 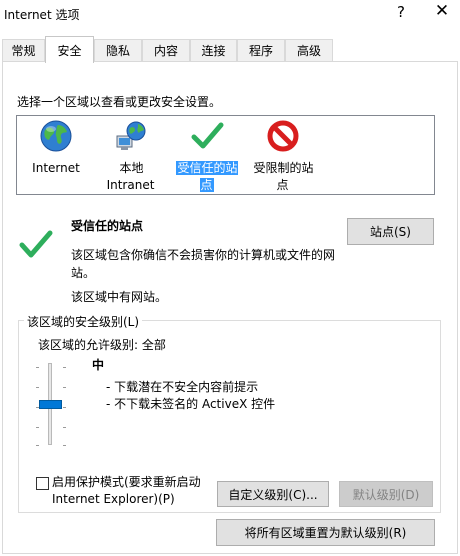 What do you see at coordinates (118, 50) in the screenshot?
I see `tab-privacy: 隐私` at bounding box center [118, 50].